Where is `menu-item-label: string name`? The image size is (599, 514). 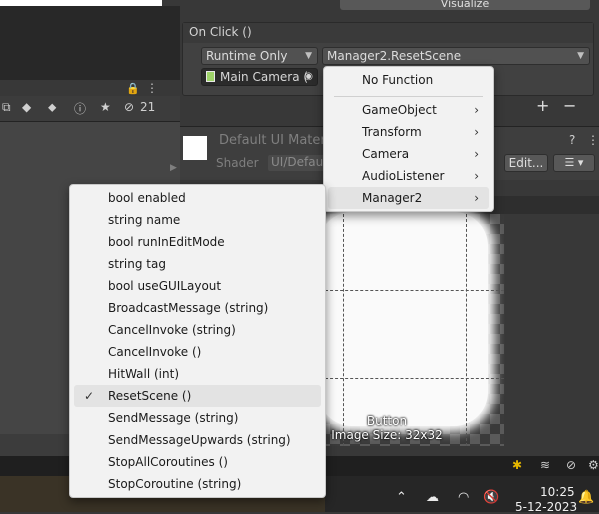 menu-item-label: string name is located at coordinates (144, 220).